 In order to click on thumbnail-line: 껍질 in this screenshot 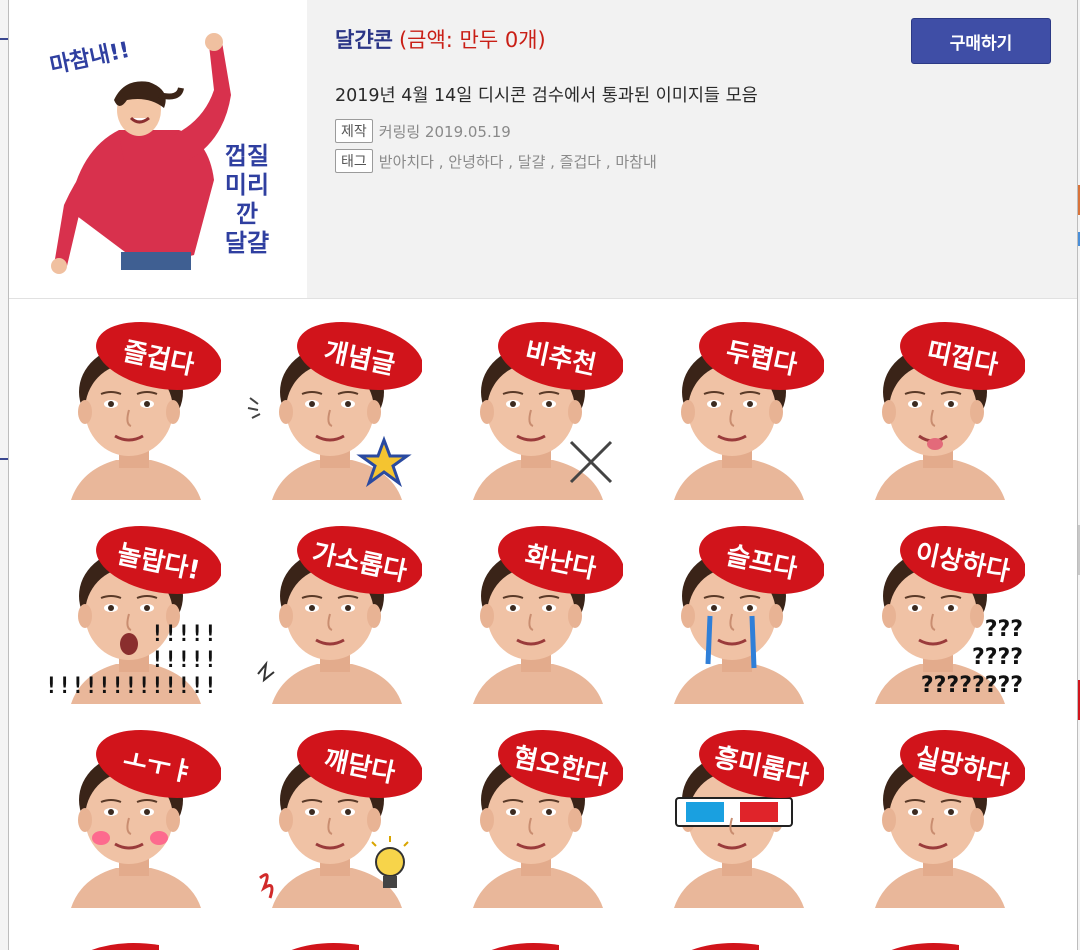, I will do `click(247, 156)`.